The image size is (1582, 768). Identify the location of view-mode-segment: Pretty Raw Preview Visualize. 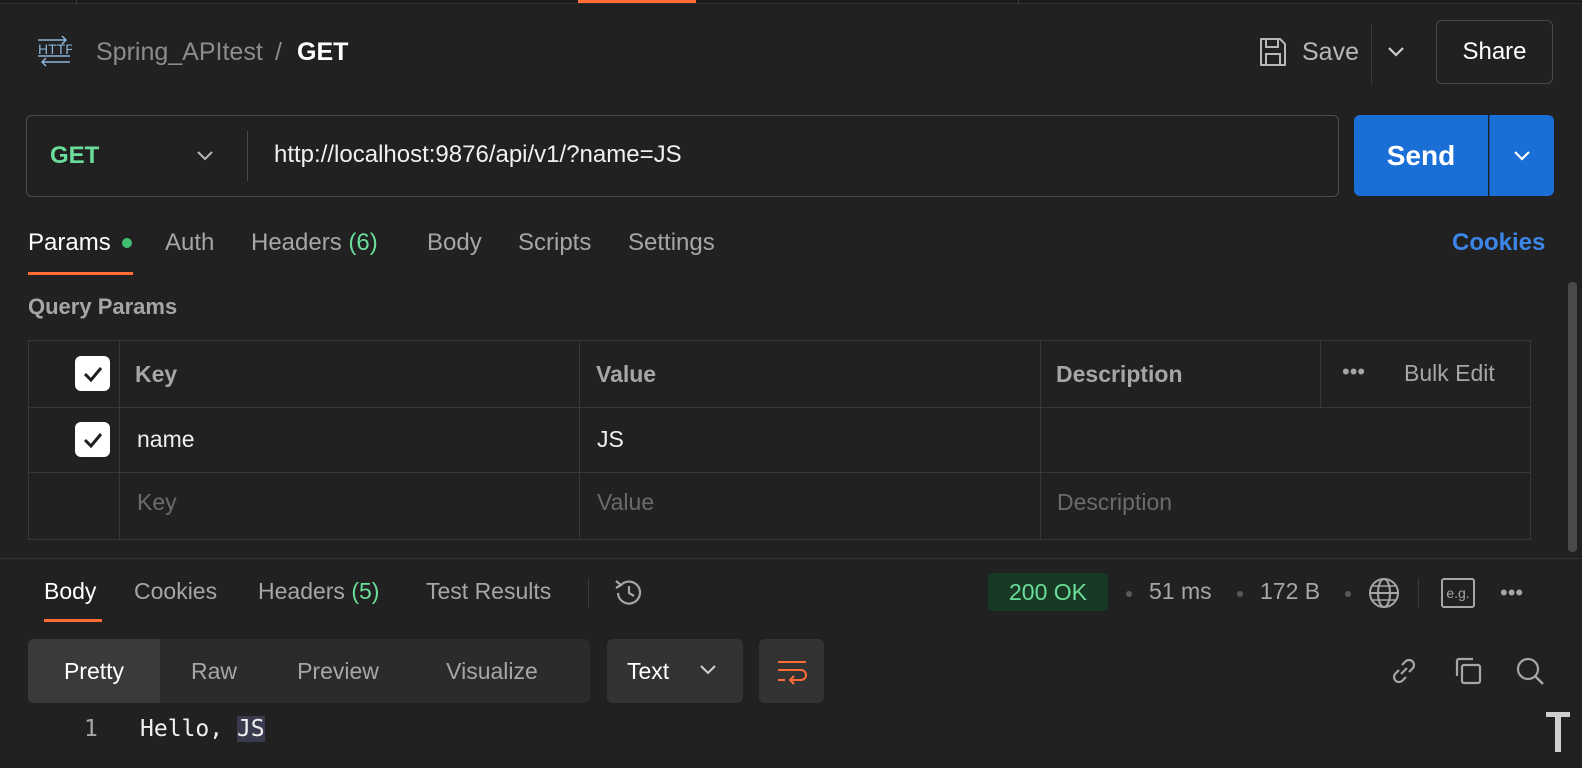
(309, 671).